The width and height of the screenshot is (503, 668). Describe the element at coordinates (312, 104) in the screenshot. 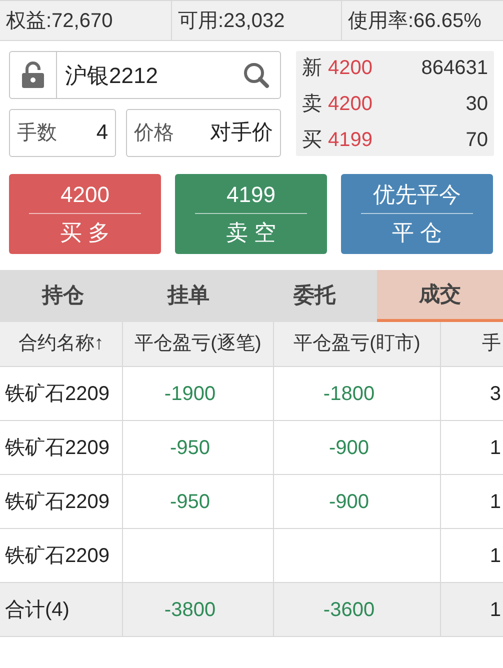

I see `quote-label: 卖` at that location.